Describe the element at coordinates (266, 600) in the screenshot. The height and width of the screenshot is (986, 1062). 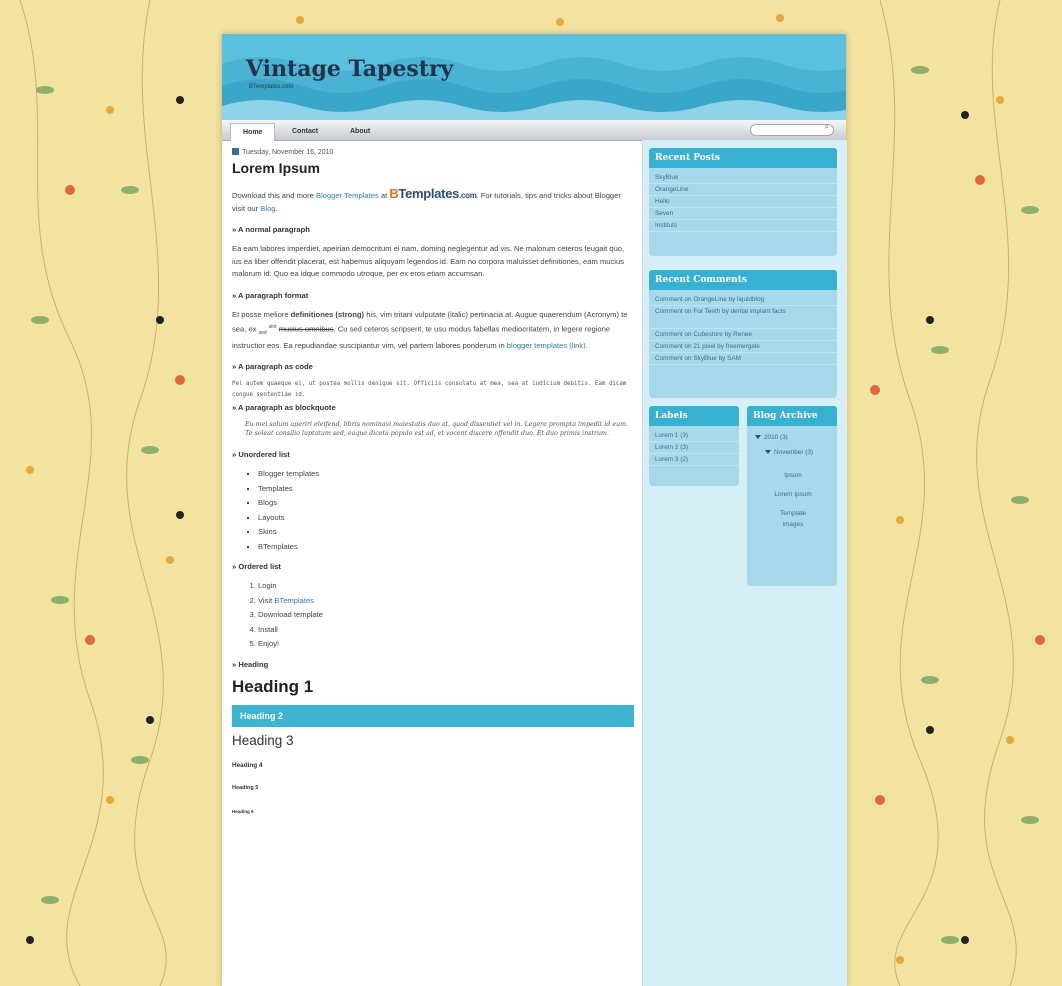
I see `list-item-text: Visit` at that location.